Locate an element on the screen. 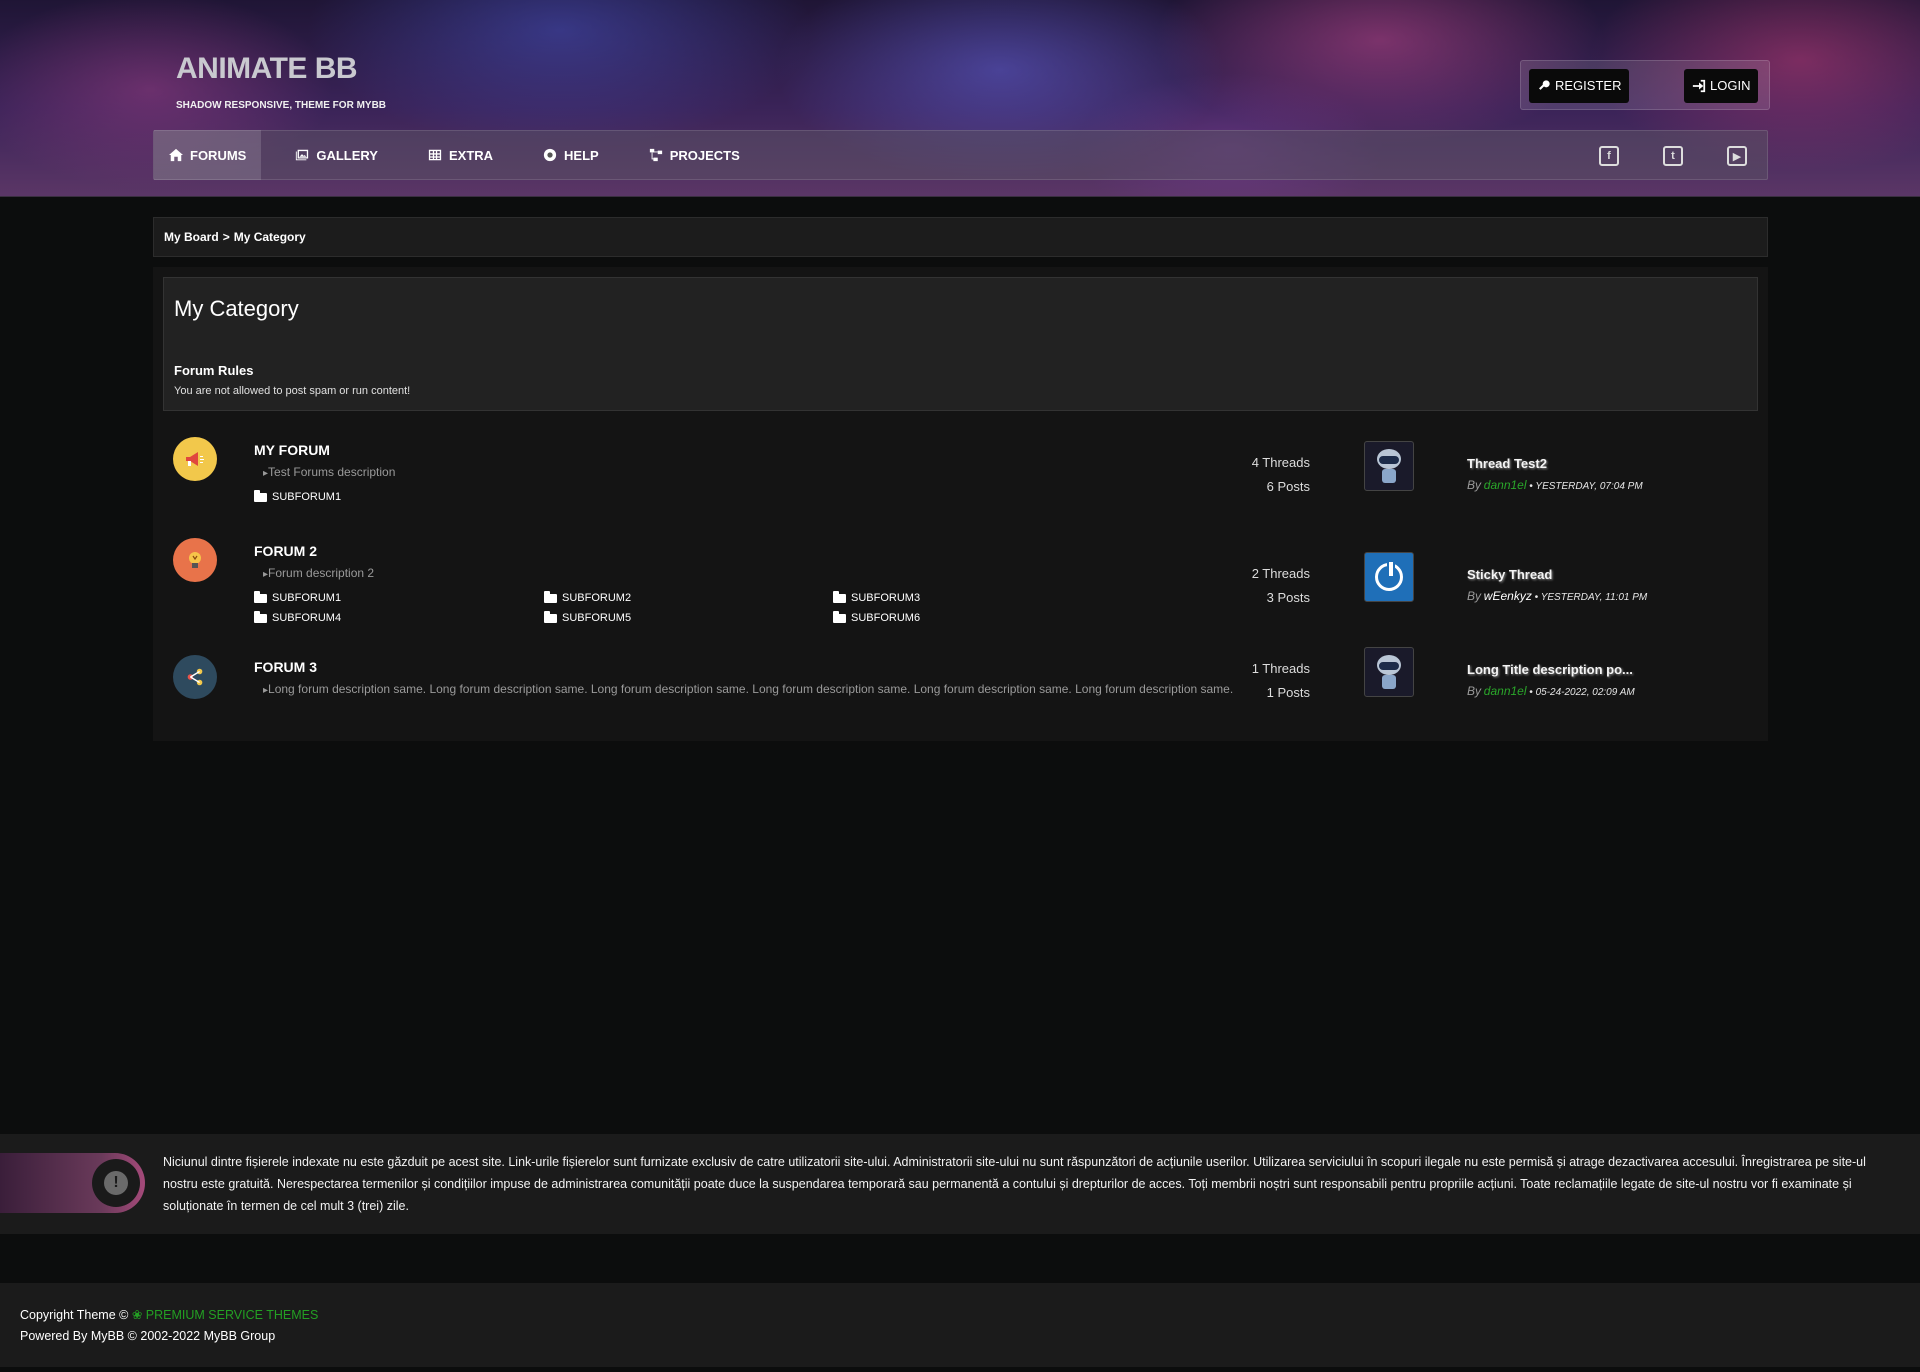 The image size is (1920, 1372). post-count: 1 Posts is located at coordinates (1288, 692).